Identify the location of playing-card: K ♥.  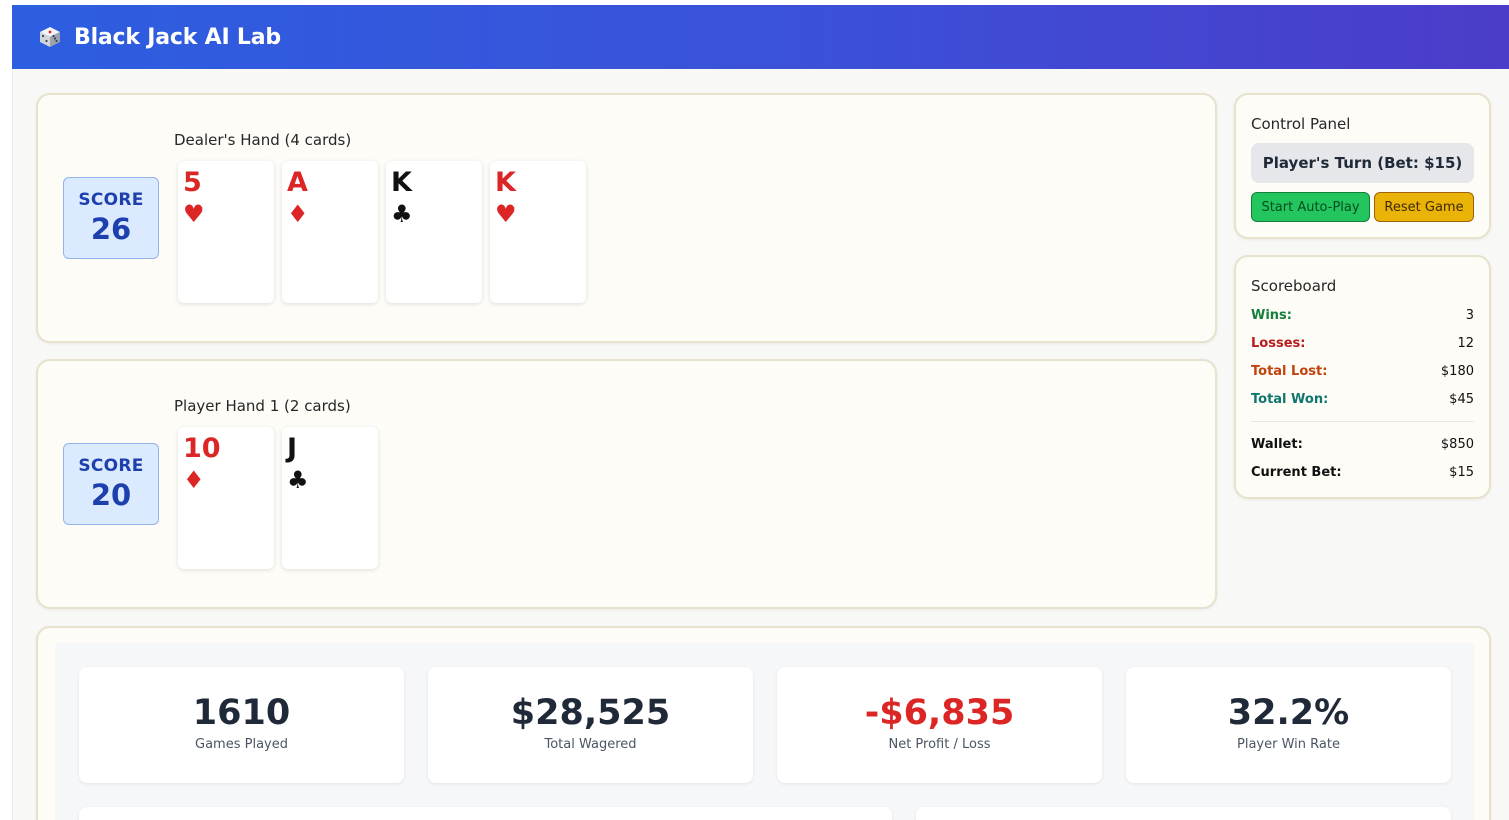
(538, 232).